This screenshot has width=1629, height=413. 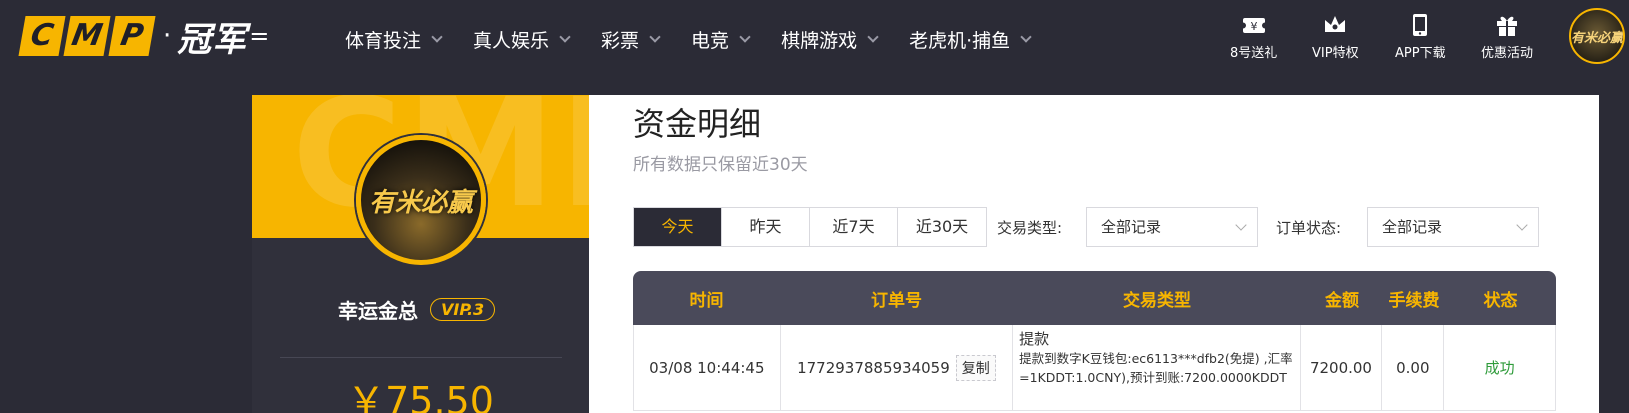 I want to click on phone-icon, so click(x=1420, y=25).